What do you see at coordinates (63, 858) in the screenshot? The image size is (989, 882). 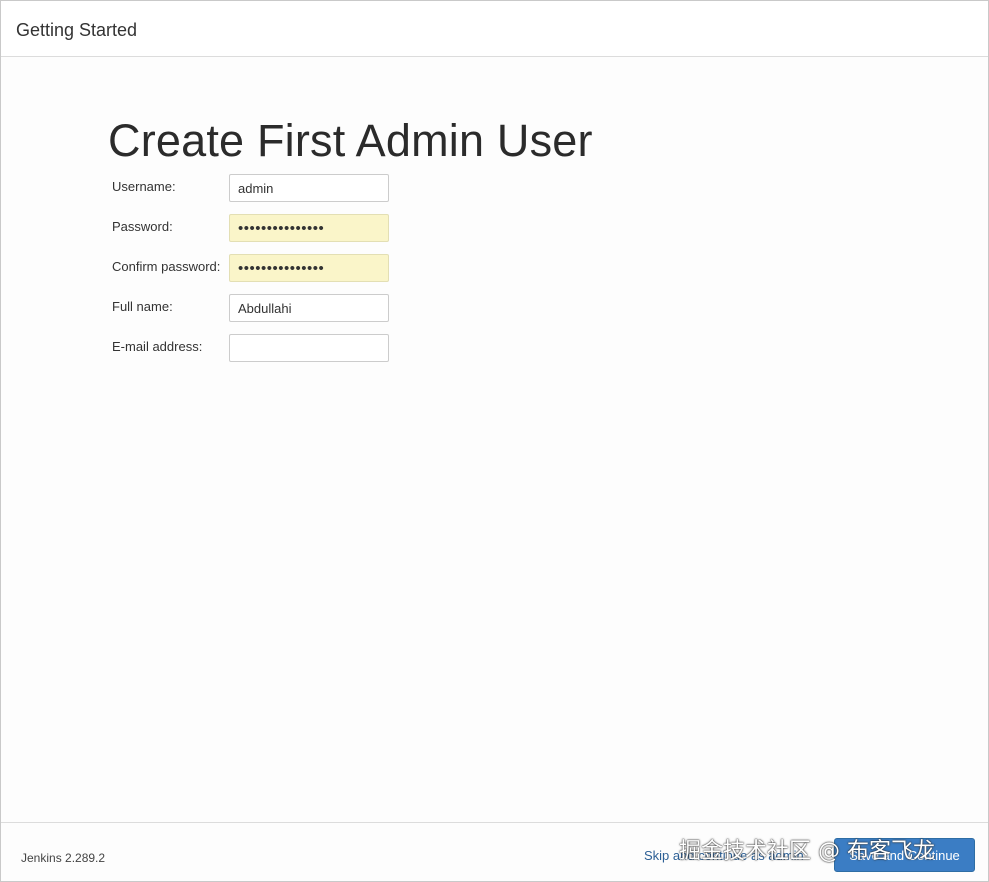 I see `version-label: Jenkins 2.289.2` at bounding box center [63, 858].